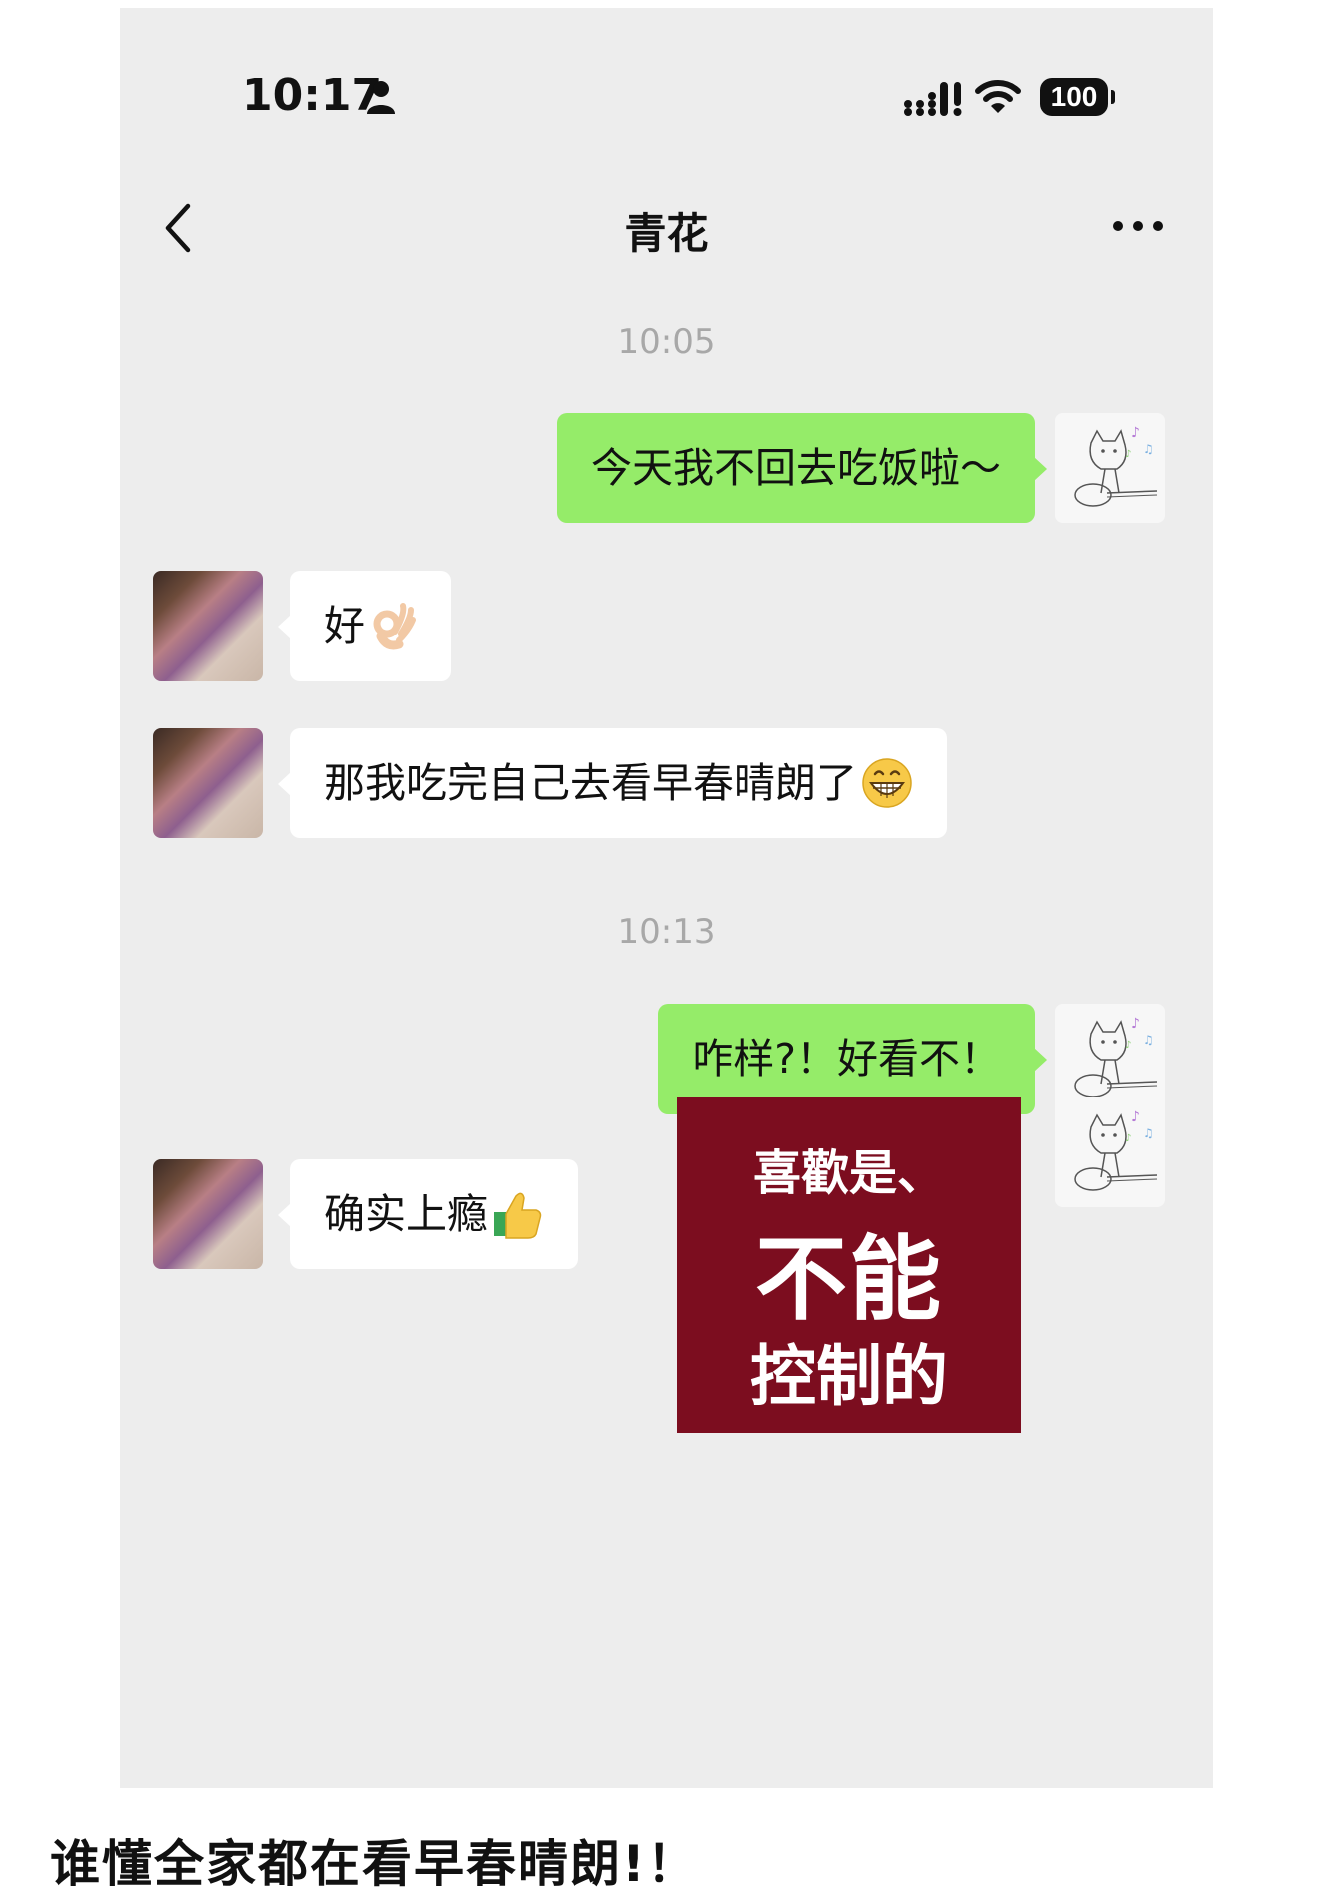 This screenshot has height=1897, width=1320. Describe the element at coordinates (666, 233) in the screenshot. I see `chat-title: 青花` at that location.